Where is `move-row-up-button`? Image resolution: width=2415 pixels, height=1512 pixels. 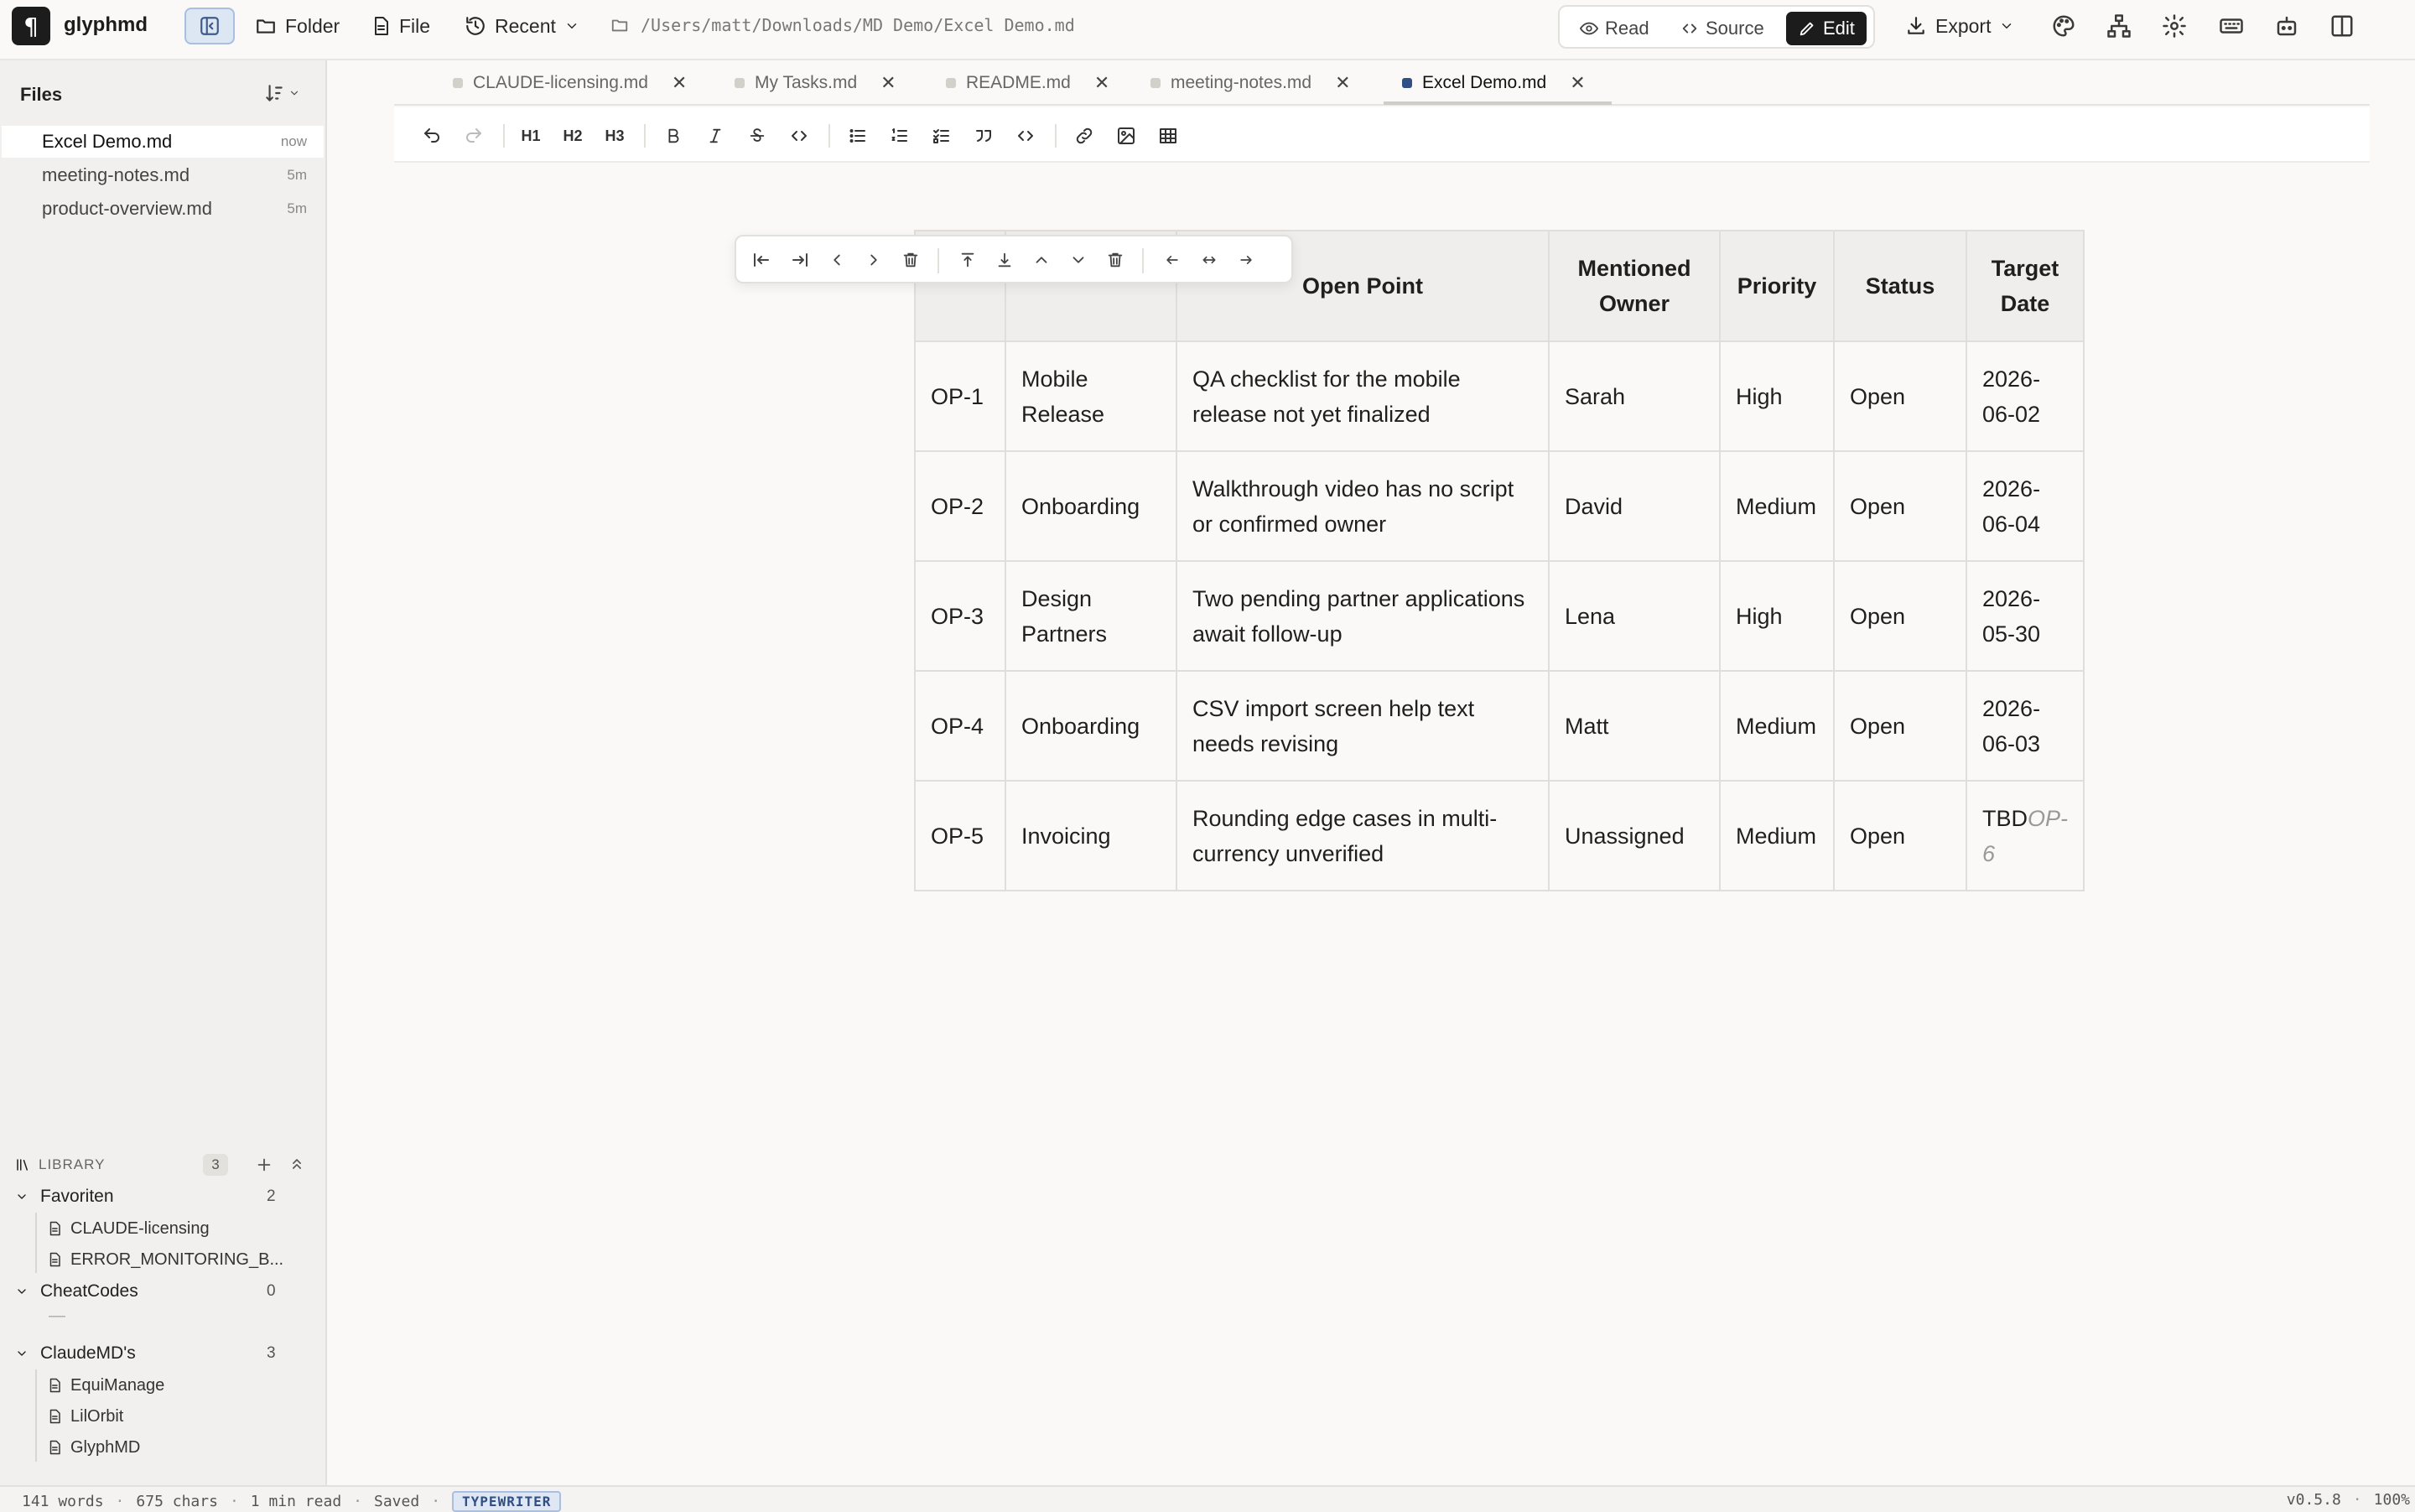 move-row-up-button is located at coordinates (1041, 260).